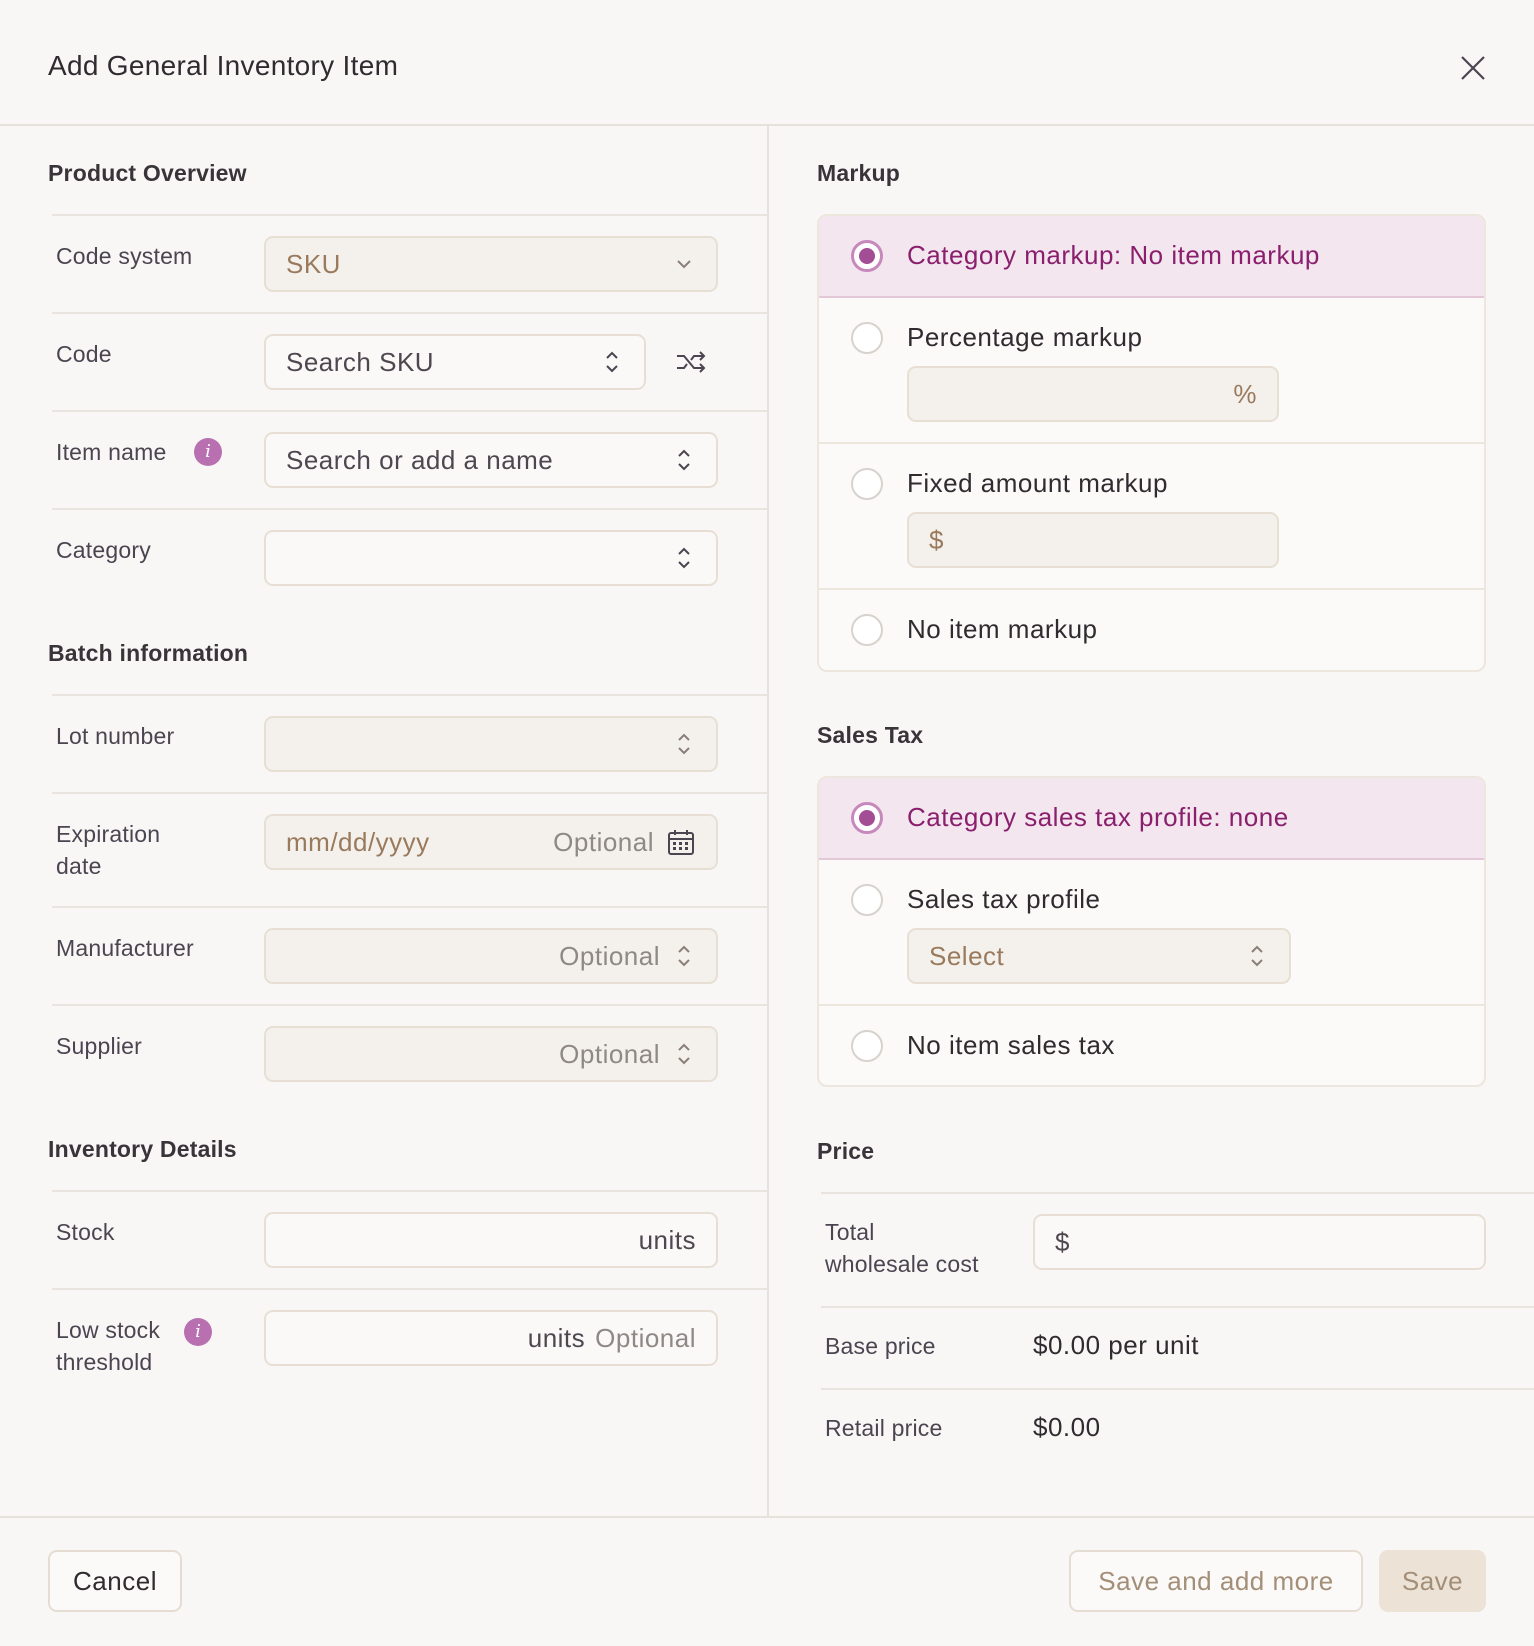  What do you see at coordinates (455, 362) in the screenshot?
I see `code-search-input: Search SKU` at bounding box center [455, 362].